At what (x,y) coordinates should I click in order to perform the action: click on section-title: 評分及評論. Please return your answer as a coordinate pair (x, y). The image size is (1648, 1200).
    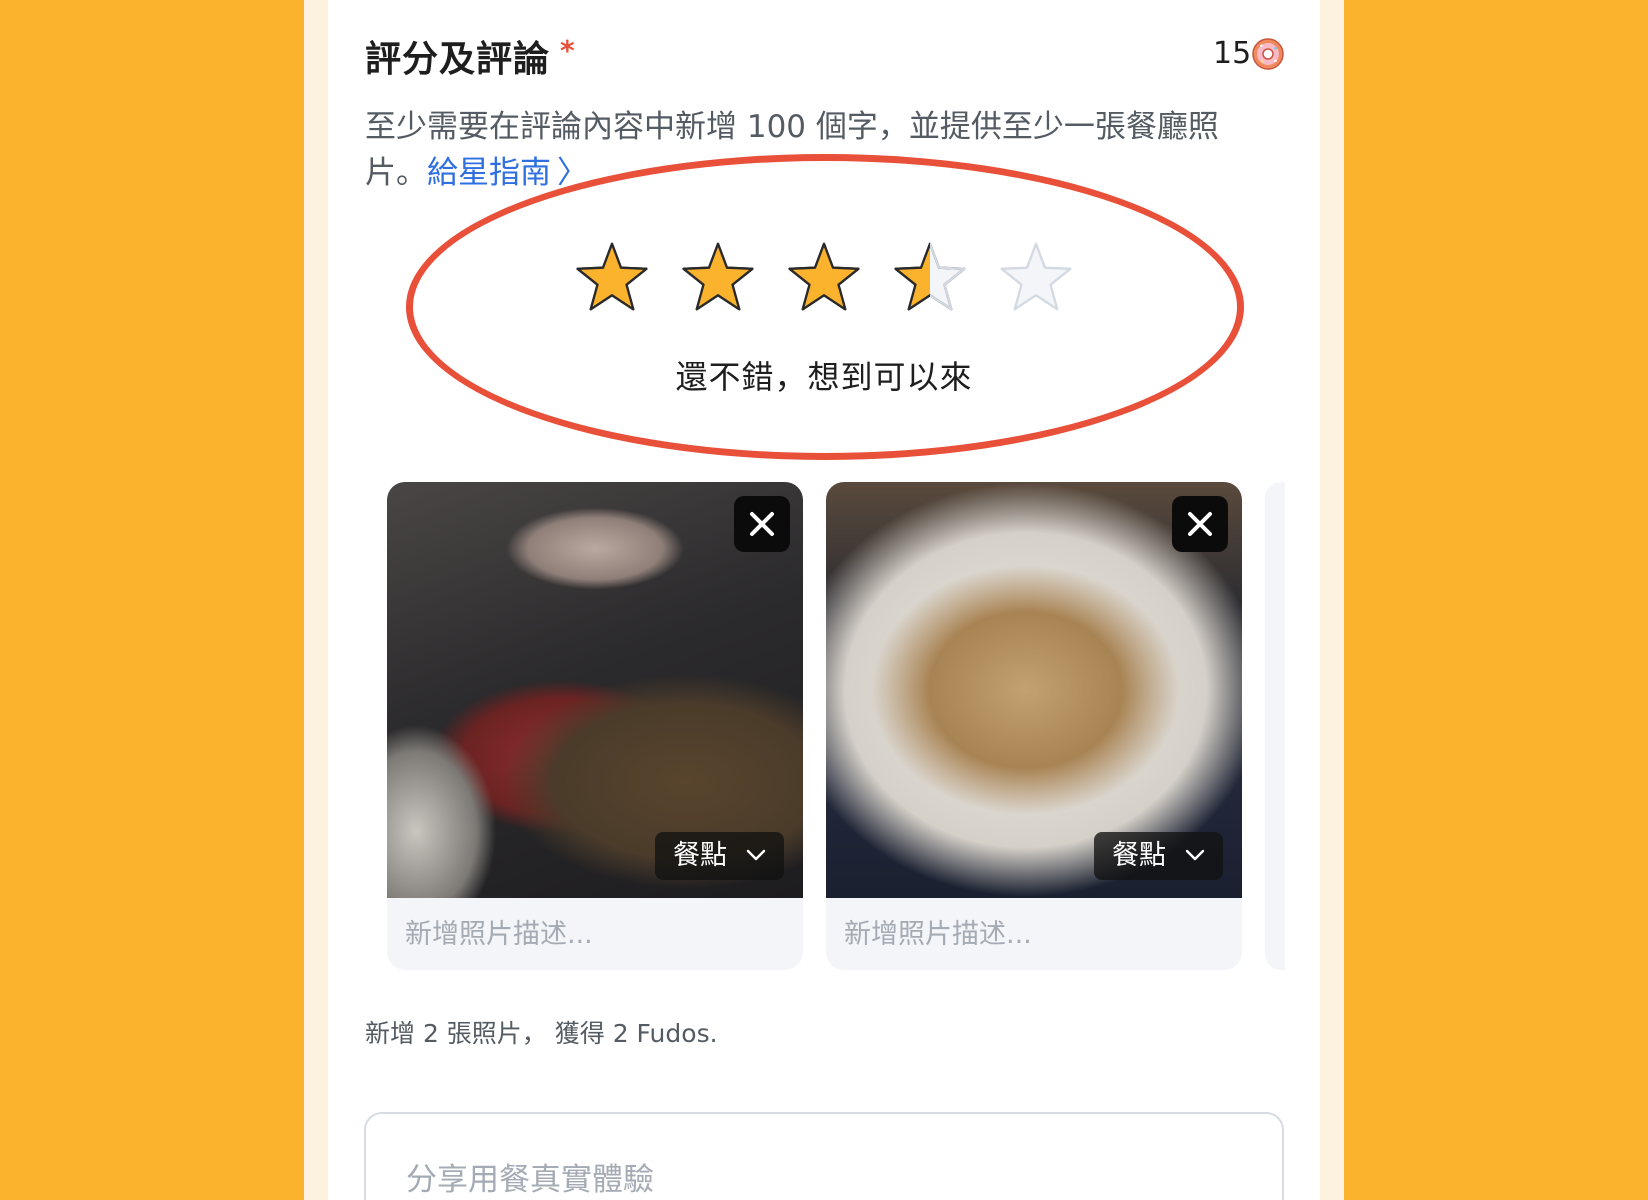
    Looking at the image, I should click on (458, 59).